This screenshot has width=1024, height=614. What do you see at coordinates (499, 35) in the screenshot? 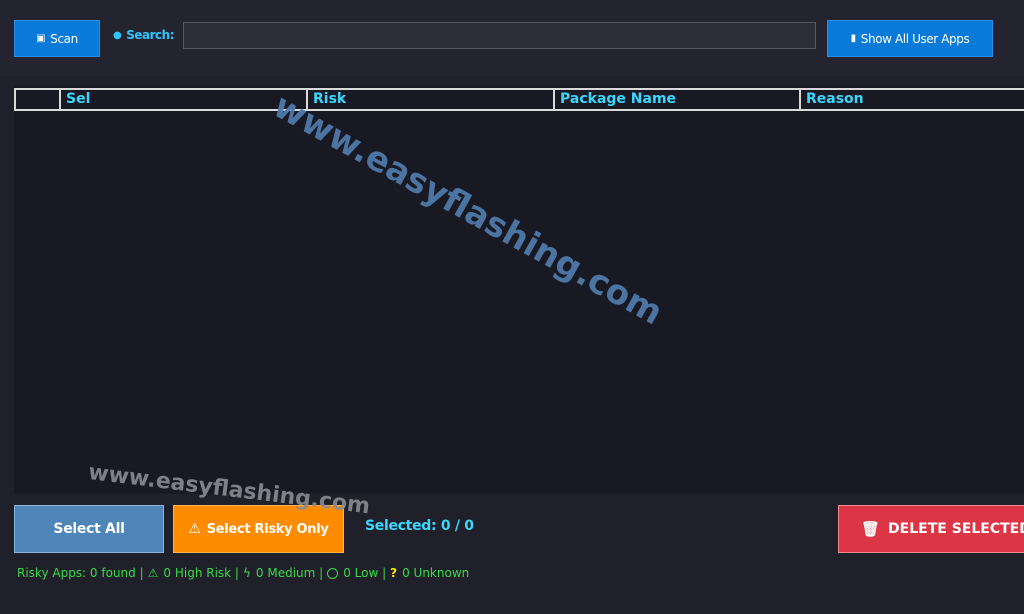
I see `search-input` at bounding box center [499, 35].